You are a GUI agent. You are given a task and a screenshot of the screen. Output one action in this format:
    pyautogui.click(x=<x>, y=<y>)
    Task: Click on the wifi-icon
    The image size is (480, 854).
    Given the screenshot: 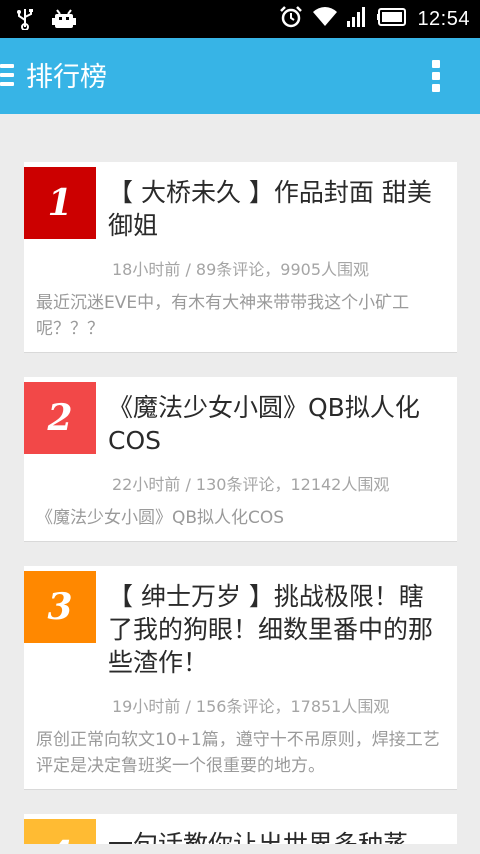 What is the action you would take?
    pyautogui.click(x=325, y=19)
    